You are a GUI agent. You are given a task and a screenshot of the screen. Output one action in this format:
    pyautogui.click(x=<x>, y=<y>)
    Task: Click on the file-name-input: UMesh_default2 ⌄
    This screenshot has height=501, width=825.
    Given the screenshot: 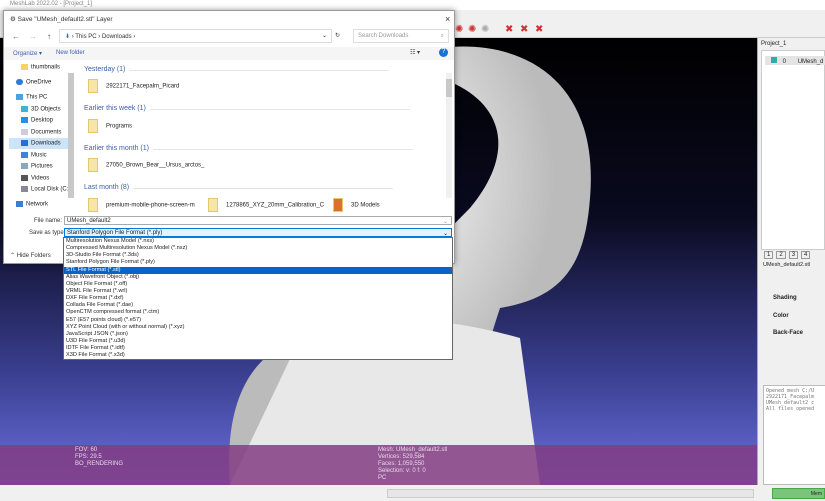 What is the action you would take?
    pyautogui.click(x=258, y=220)
    